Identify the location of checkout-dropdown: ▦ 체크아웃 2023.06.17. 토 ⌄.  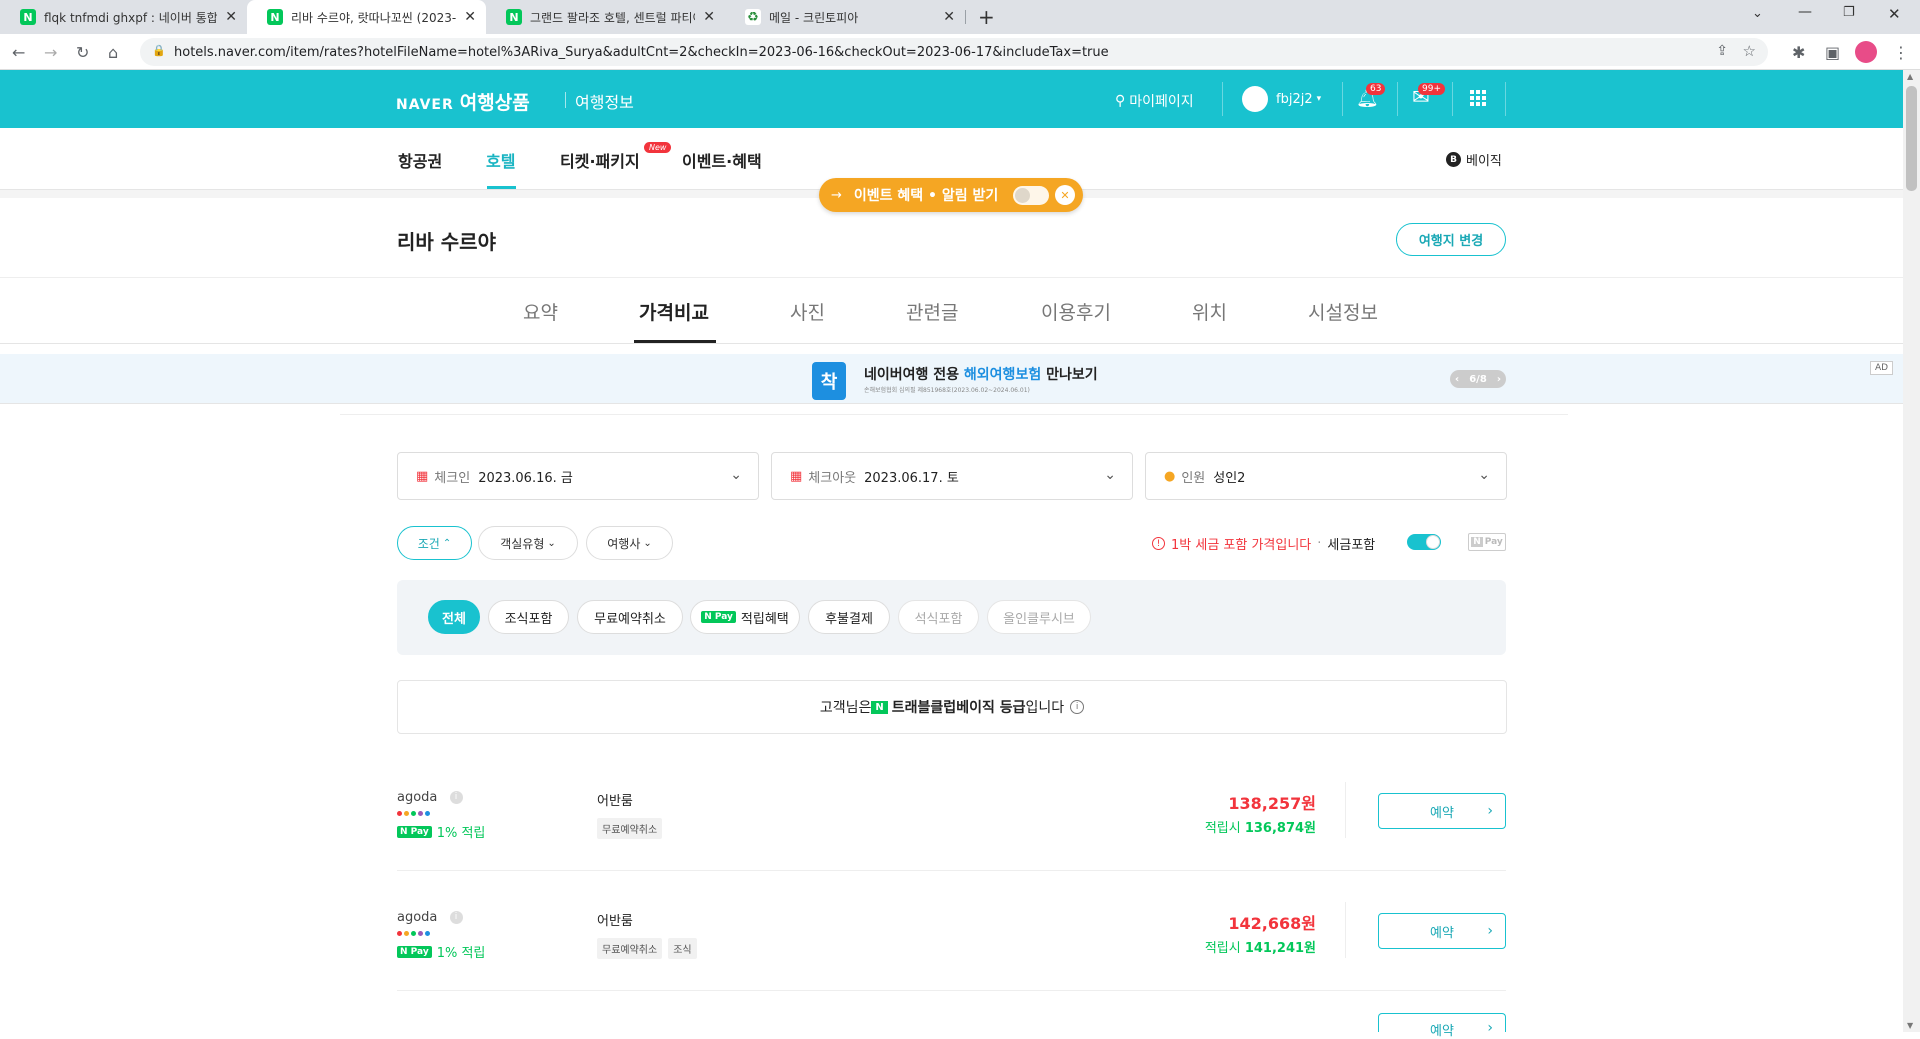
(952, 476).